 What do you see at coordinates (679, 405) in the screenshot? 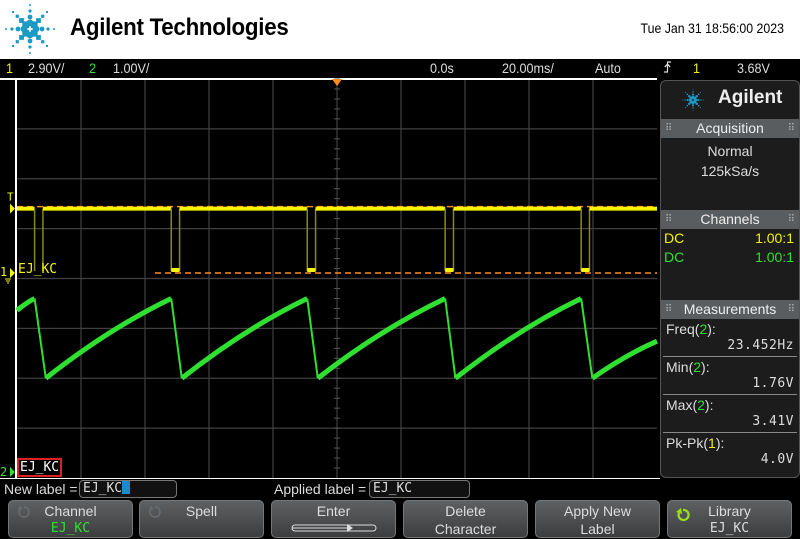
I see `meas-name: Max` at bounding box center [679, 405].